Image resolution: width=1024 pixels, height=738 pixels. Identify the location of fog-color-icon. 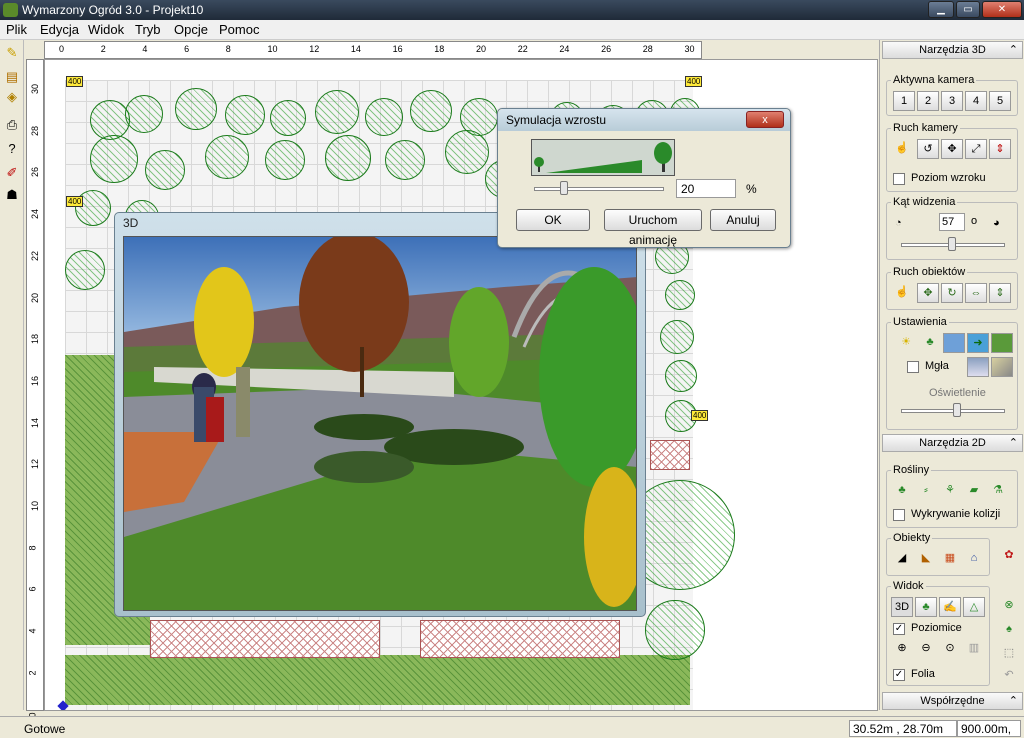
(978, 367).